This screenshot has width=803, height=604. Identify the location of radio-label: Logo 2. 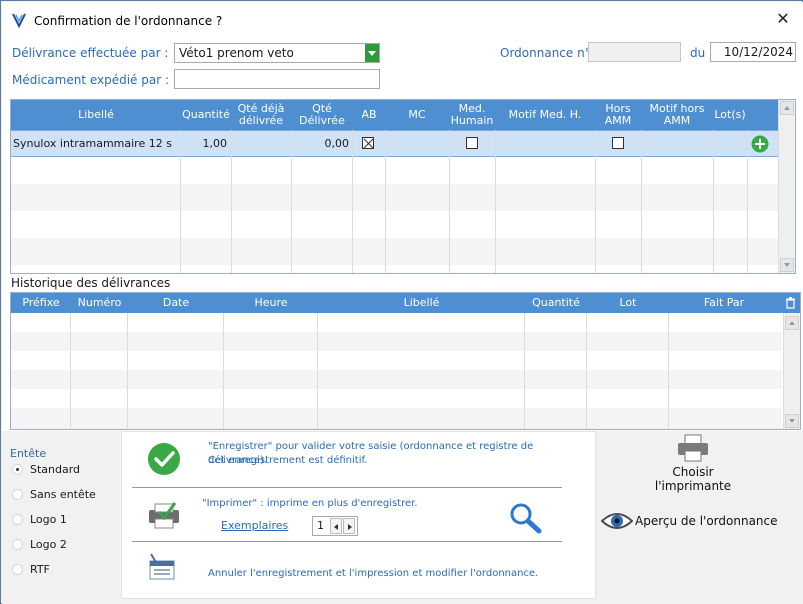
(48, 544).